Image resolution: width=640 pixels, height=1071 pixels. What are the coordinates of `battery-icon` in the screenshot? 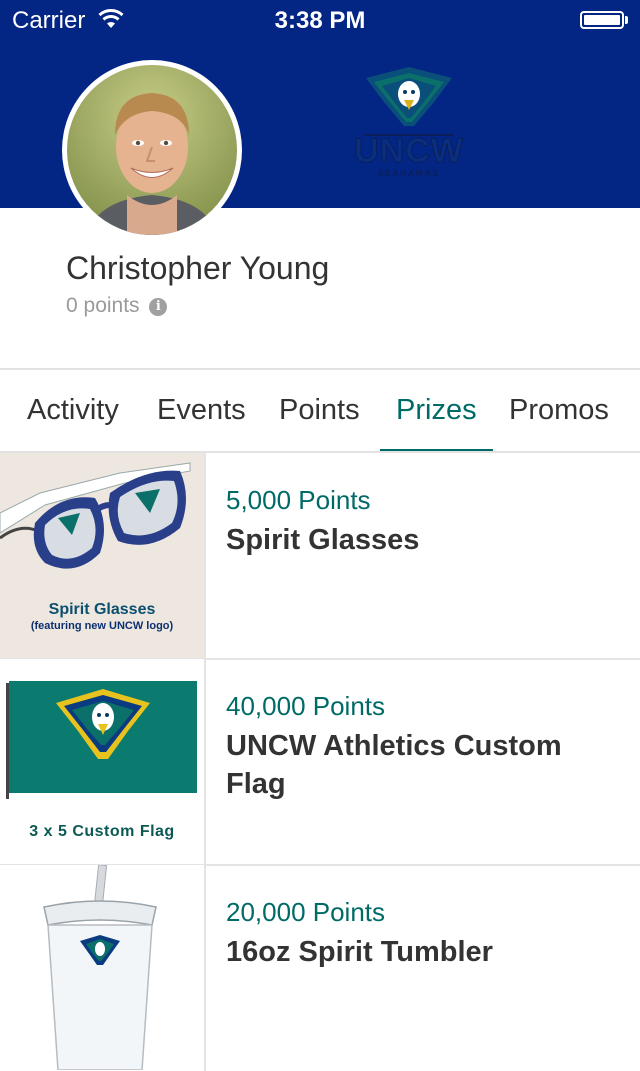 It's located at (602, 20).